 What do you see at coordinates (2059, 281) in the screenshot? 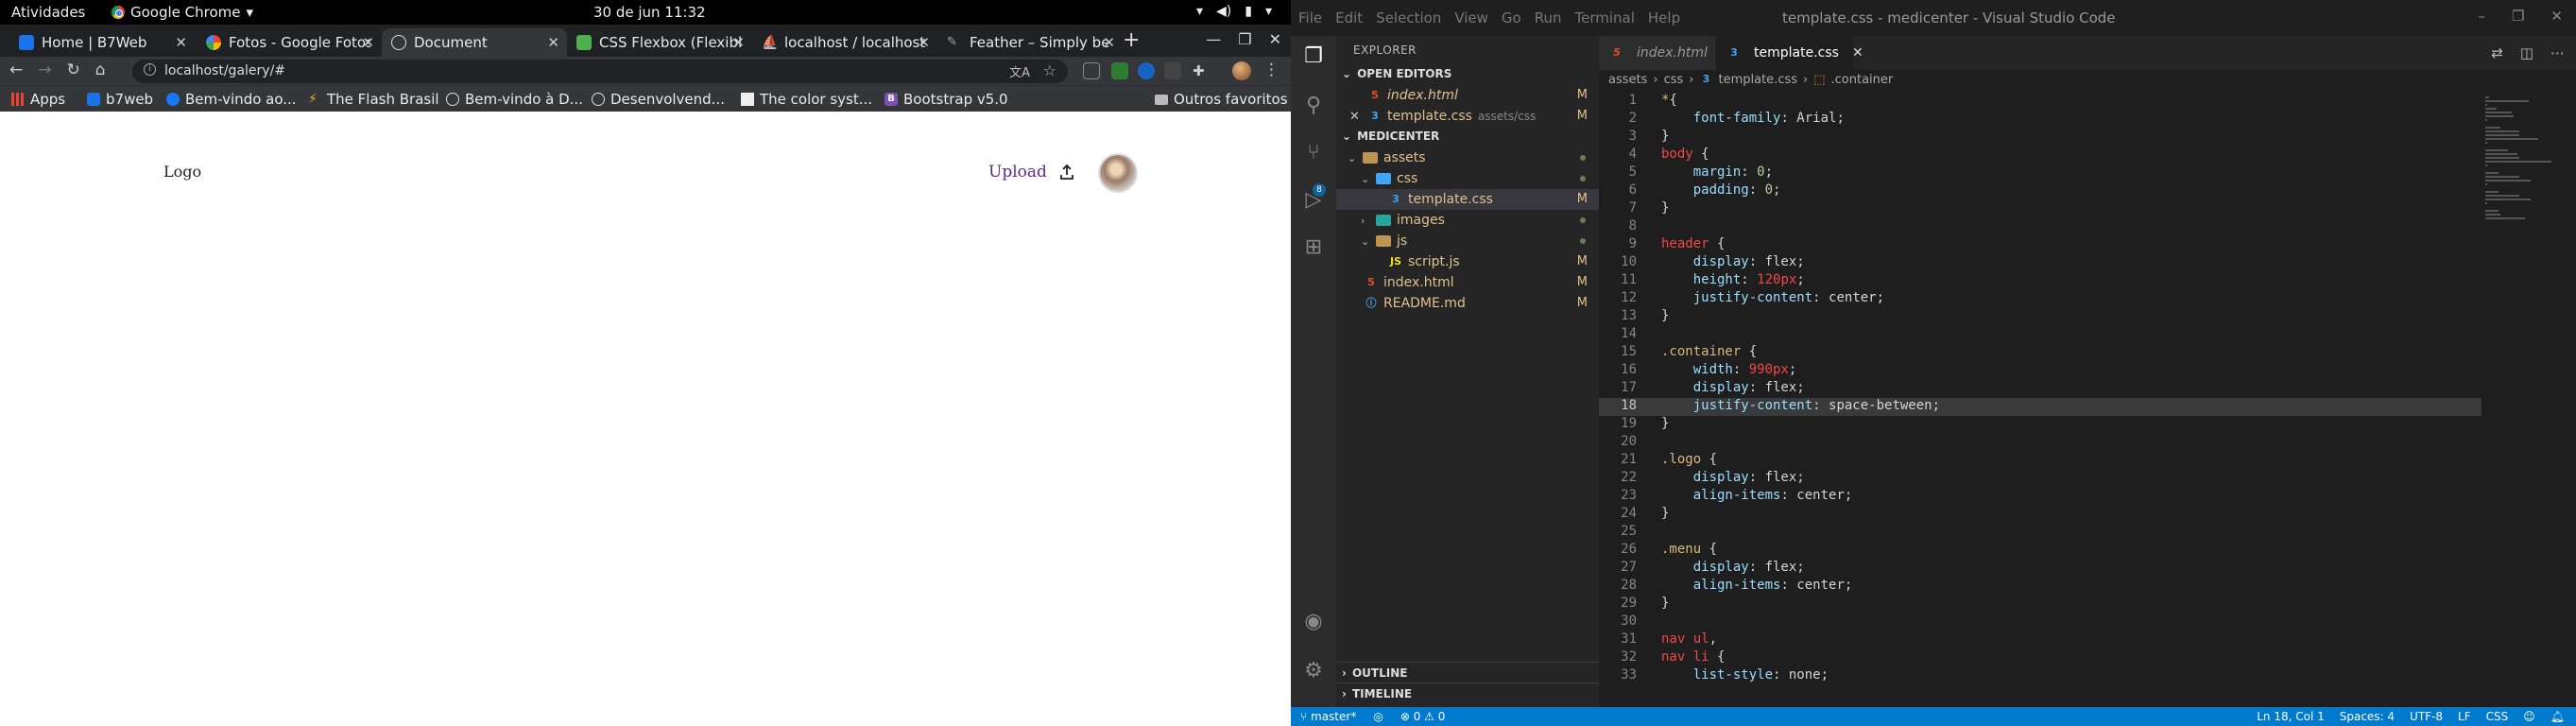
I see `code-line: 11 height: 120px;` at bounding box center [2059, 281].